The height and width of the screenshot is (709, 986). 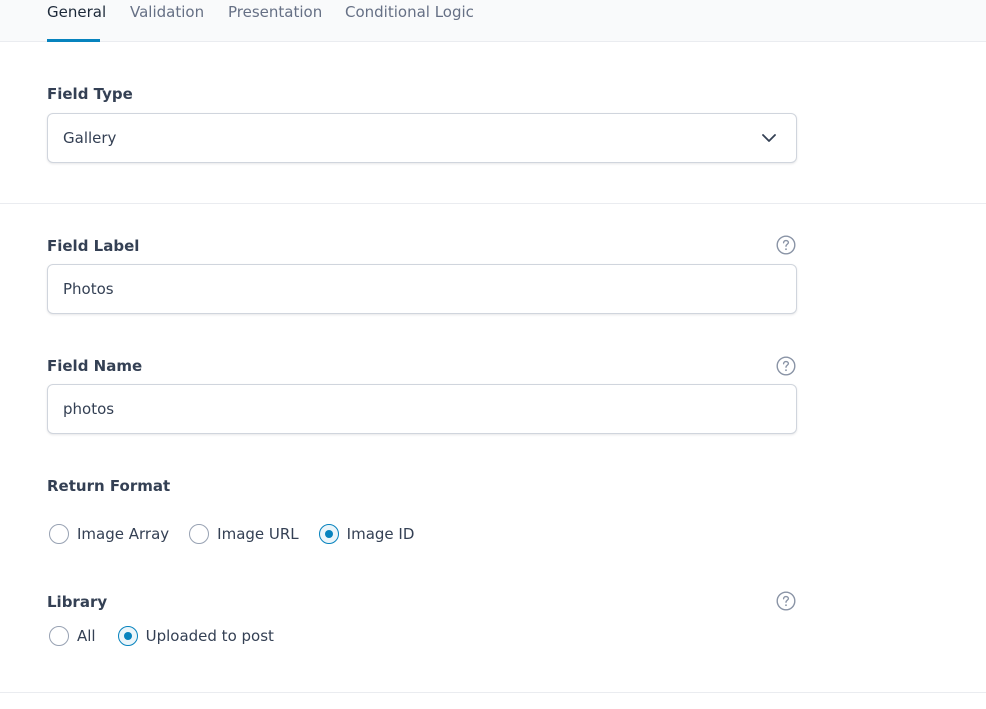 What do you see at coordinates (89, 409) in the screenshot?
I see `field-name-value: photos` at bounding box center [89, 409].